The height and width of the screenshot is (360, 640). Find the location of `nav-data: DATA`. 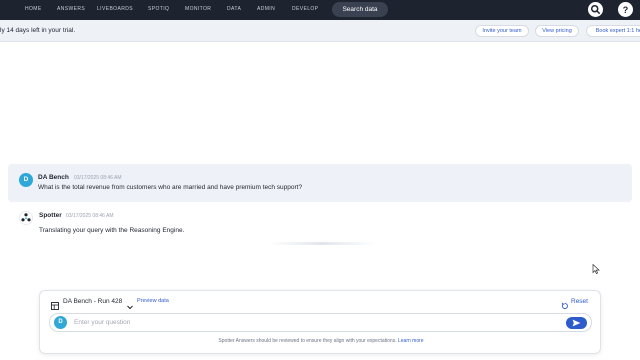

nav-data: DATA is located at coordinates (234, 9).